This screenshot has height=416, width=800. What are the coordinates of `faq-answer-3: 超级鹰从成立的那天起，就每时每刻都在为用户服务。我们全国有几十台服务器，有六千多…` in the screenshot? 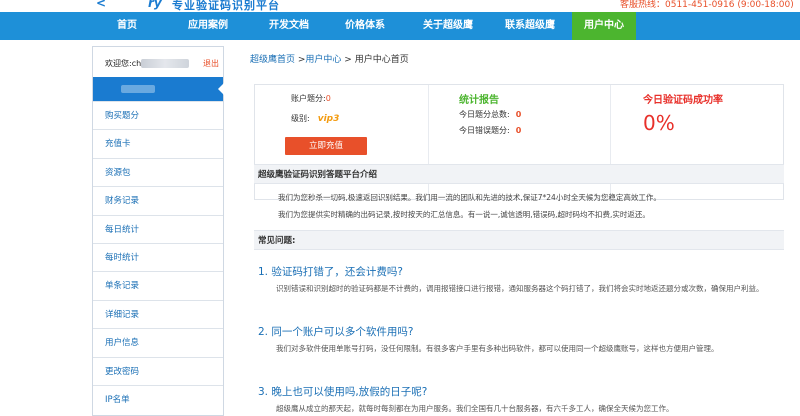 It's located at (475, 408).